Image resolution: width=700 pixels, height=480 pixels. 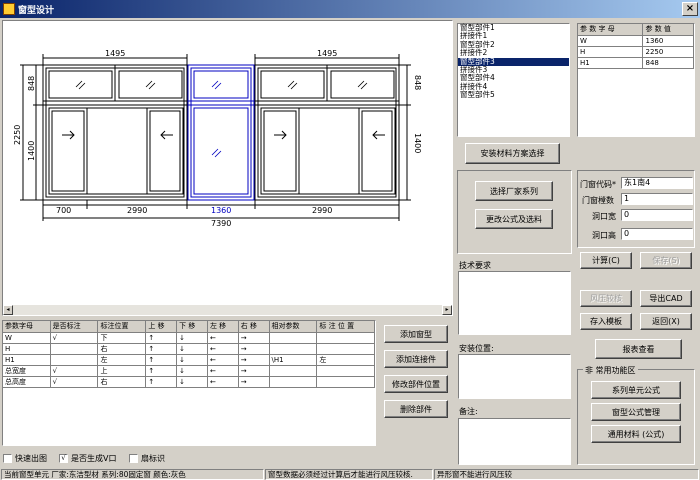 What do you see at coordinates (27, 371) in the screenshot?
I see `grid-cell: 总宽度` at bounding box center [27, 371].